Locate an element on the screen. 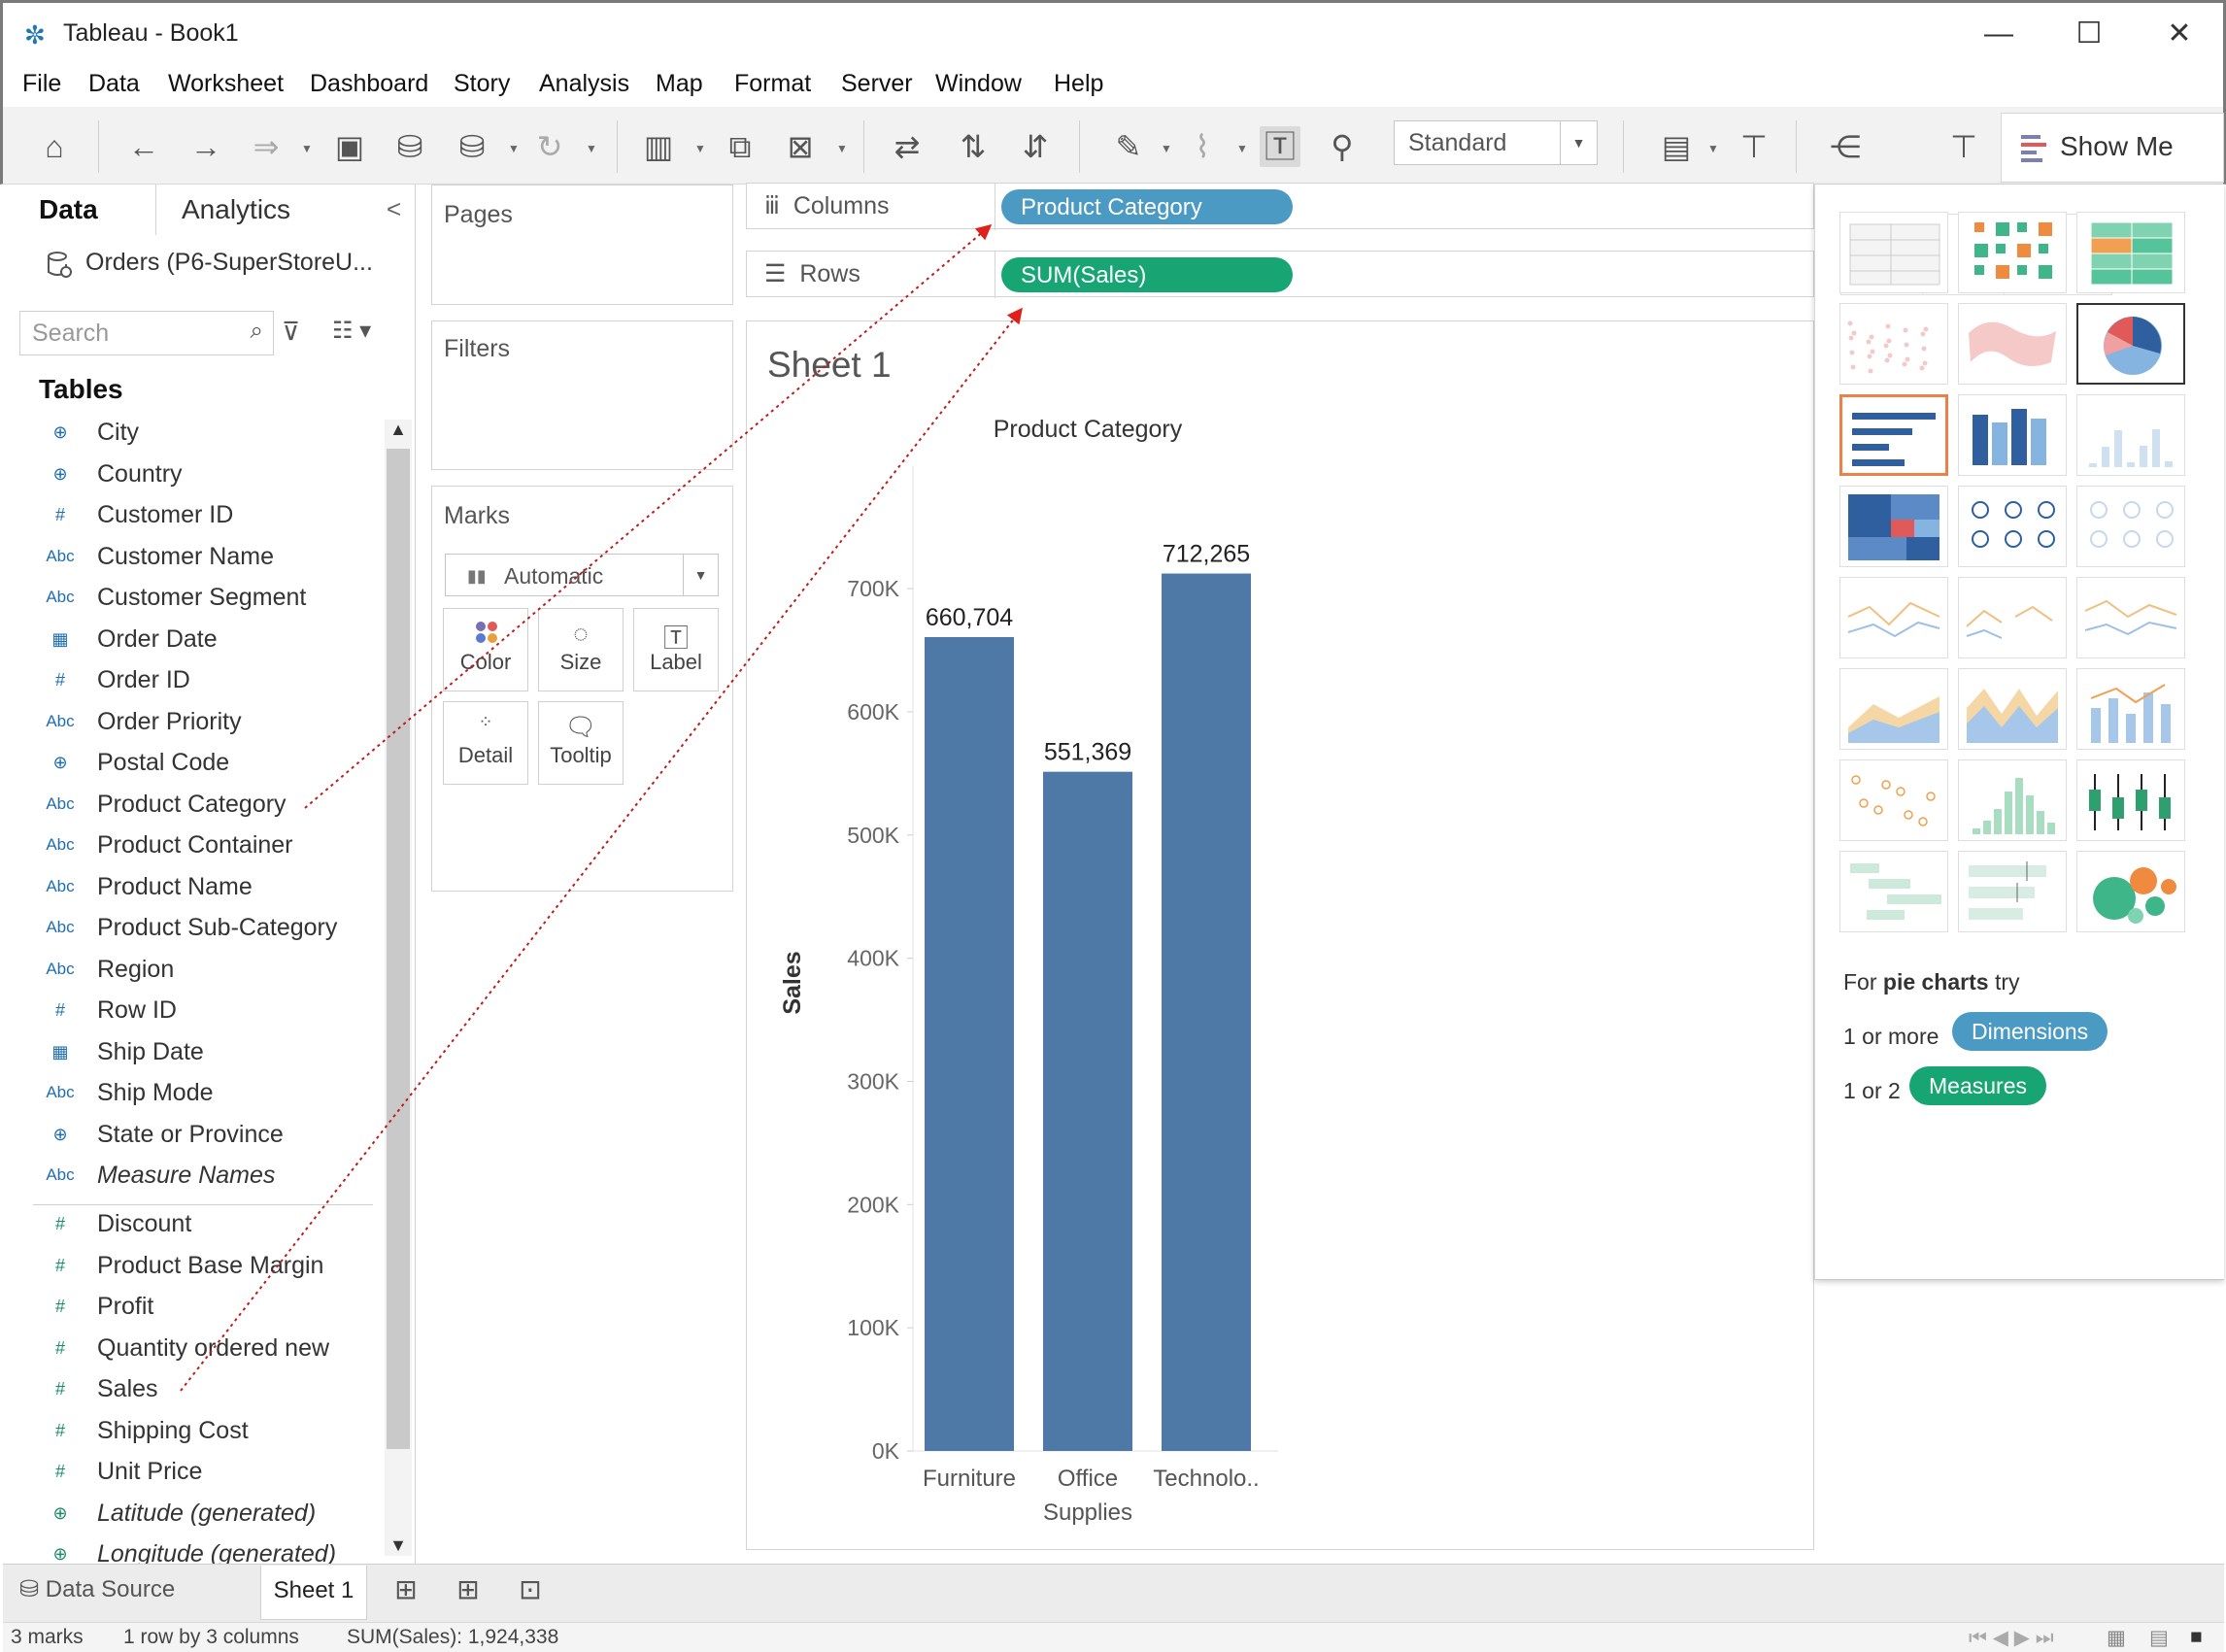 This screenshot has width=2226, height=1652. menu-format: Format is located at coordinates (772, 84).